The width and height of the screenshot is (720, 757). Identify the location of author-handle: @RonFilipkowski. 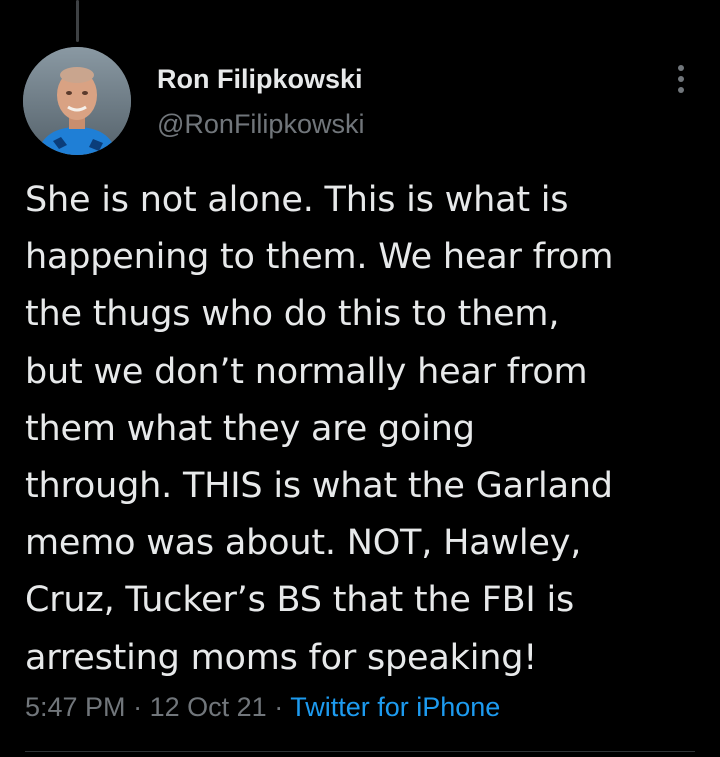
(260, 124).